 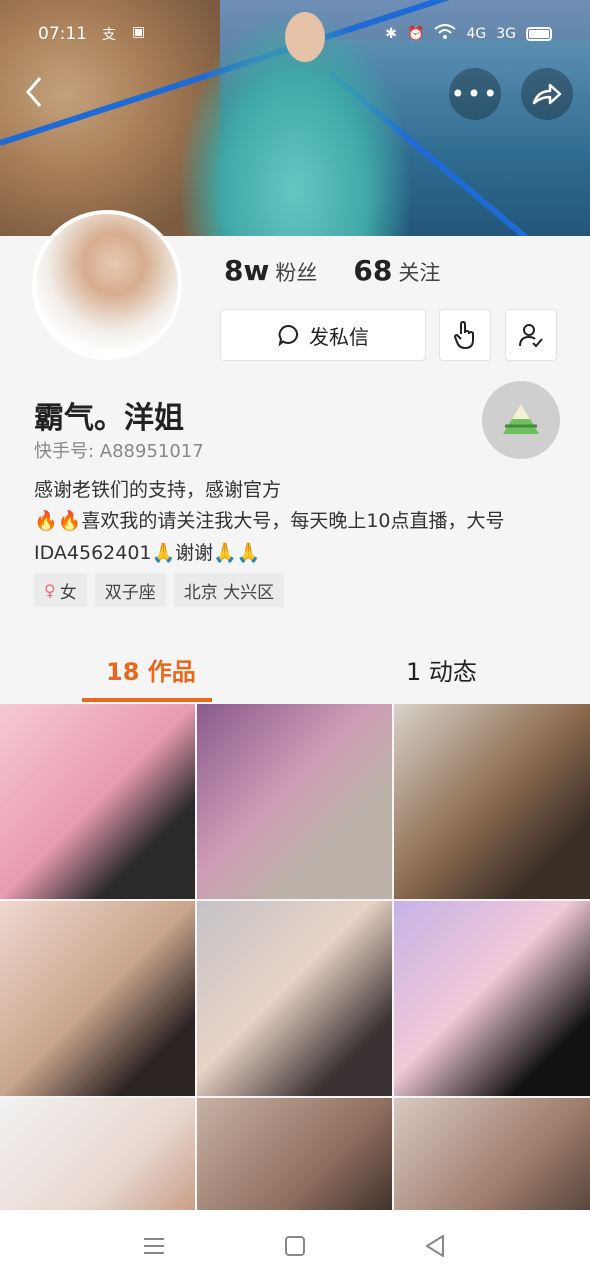 What do you see at coordinates (288, 335) in the screenshot?
I see `chat-bubble-icon` at bounding box center [288, 335].